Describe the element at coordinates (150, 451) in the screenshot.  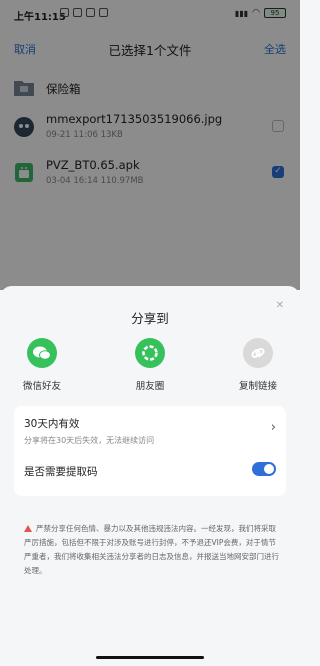
I see `share-options-card: 30天内有效 分享将在30天后失效，无法继续访问 › 是否需要提取码` at that location.